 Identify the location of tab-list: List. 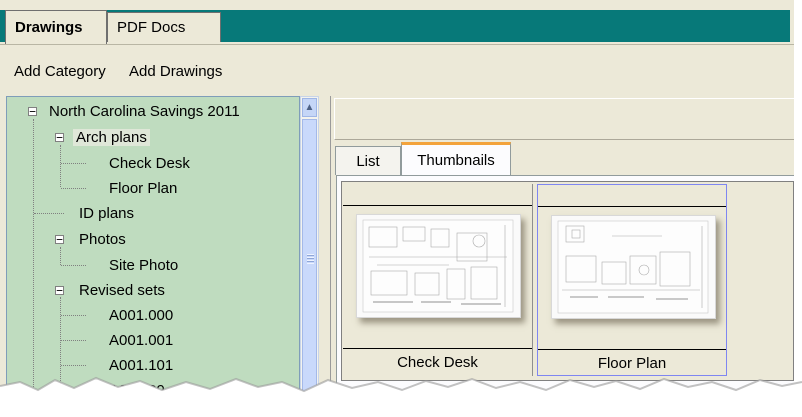
(368, 160).